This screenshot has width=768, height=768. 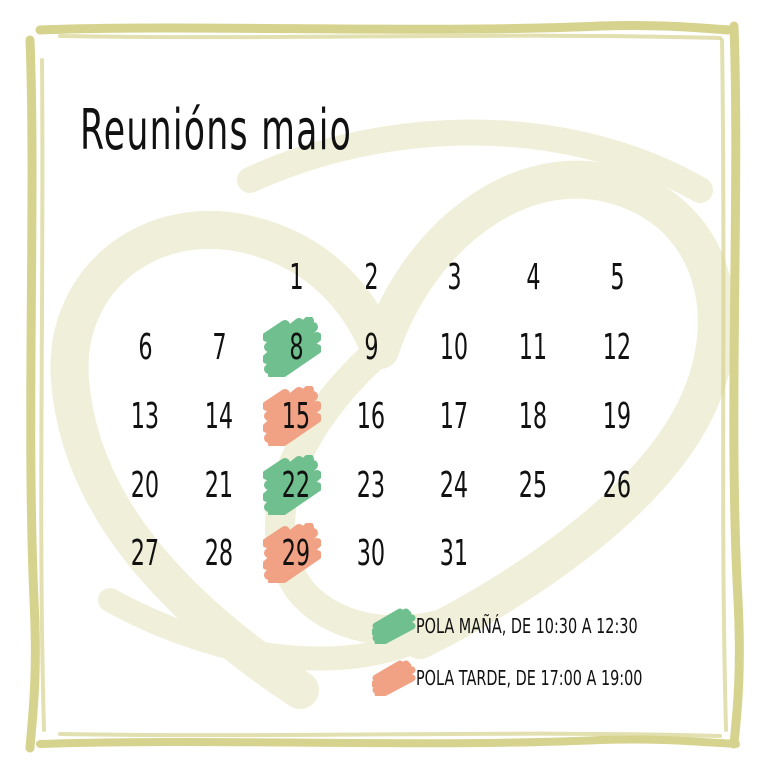 What do you see at coordinates (529, 678) in the screenshot?
I see `legend-afternoon-label: pola tarde, de 17:00 a 19:00` at bounding box center [529, 678].